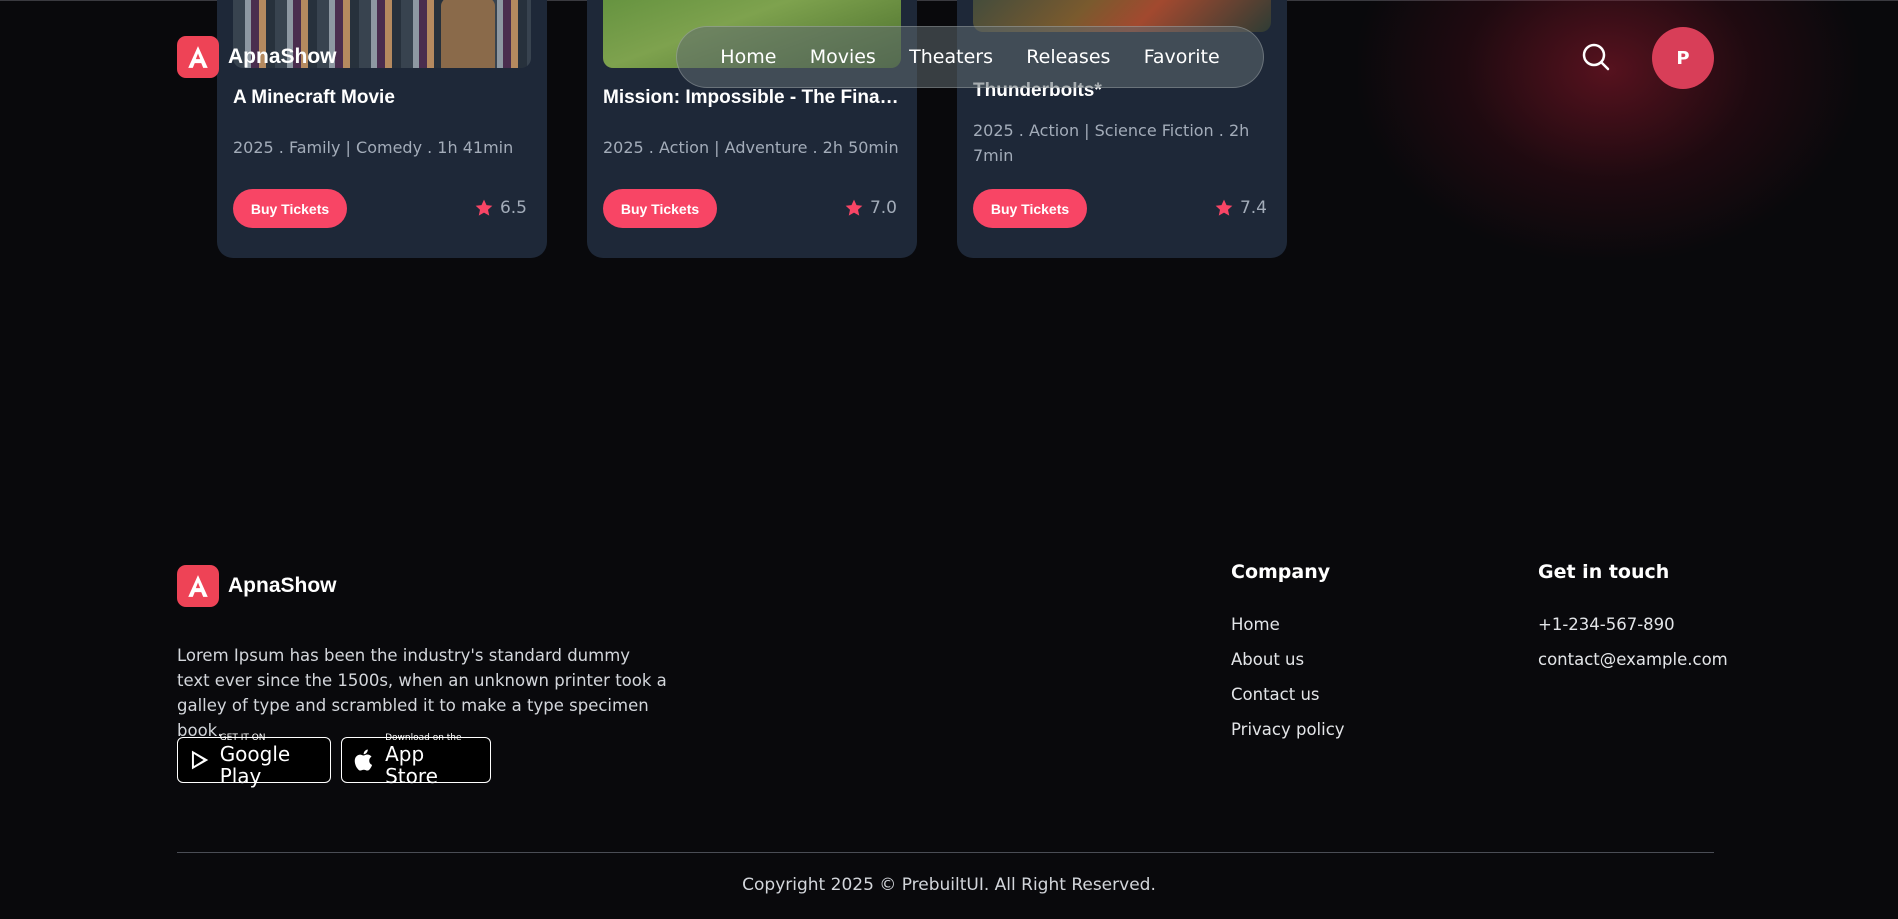 Image resolution: width=1898 pixels, height=919 pixels. What do you see at coordinates (1683, 58) in the screenshot?
I see `user-avatar: P` at bounding box center [1683, 58].